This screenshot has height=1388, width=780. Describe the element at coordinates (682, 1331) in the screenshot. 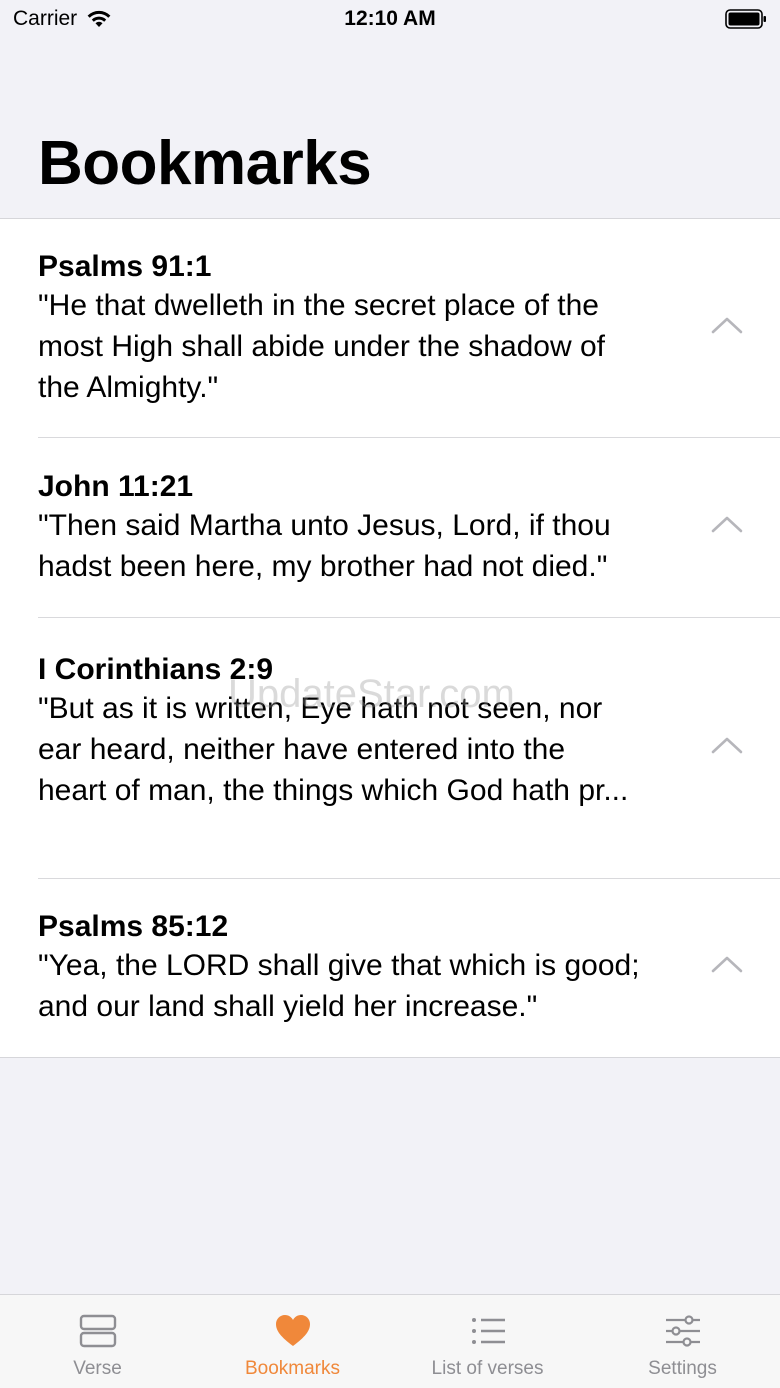

I see `sliders-icon` at that location.